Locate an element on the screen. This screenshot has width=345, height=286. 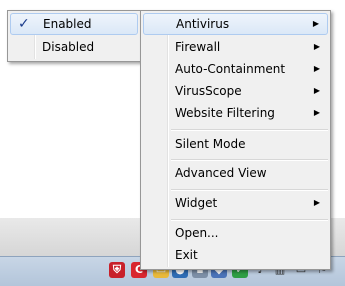
menu-item-exit: Exit is located at coordinates (235, 255).